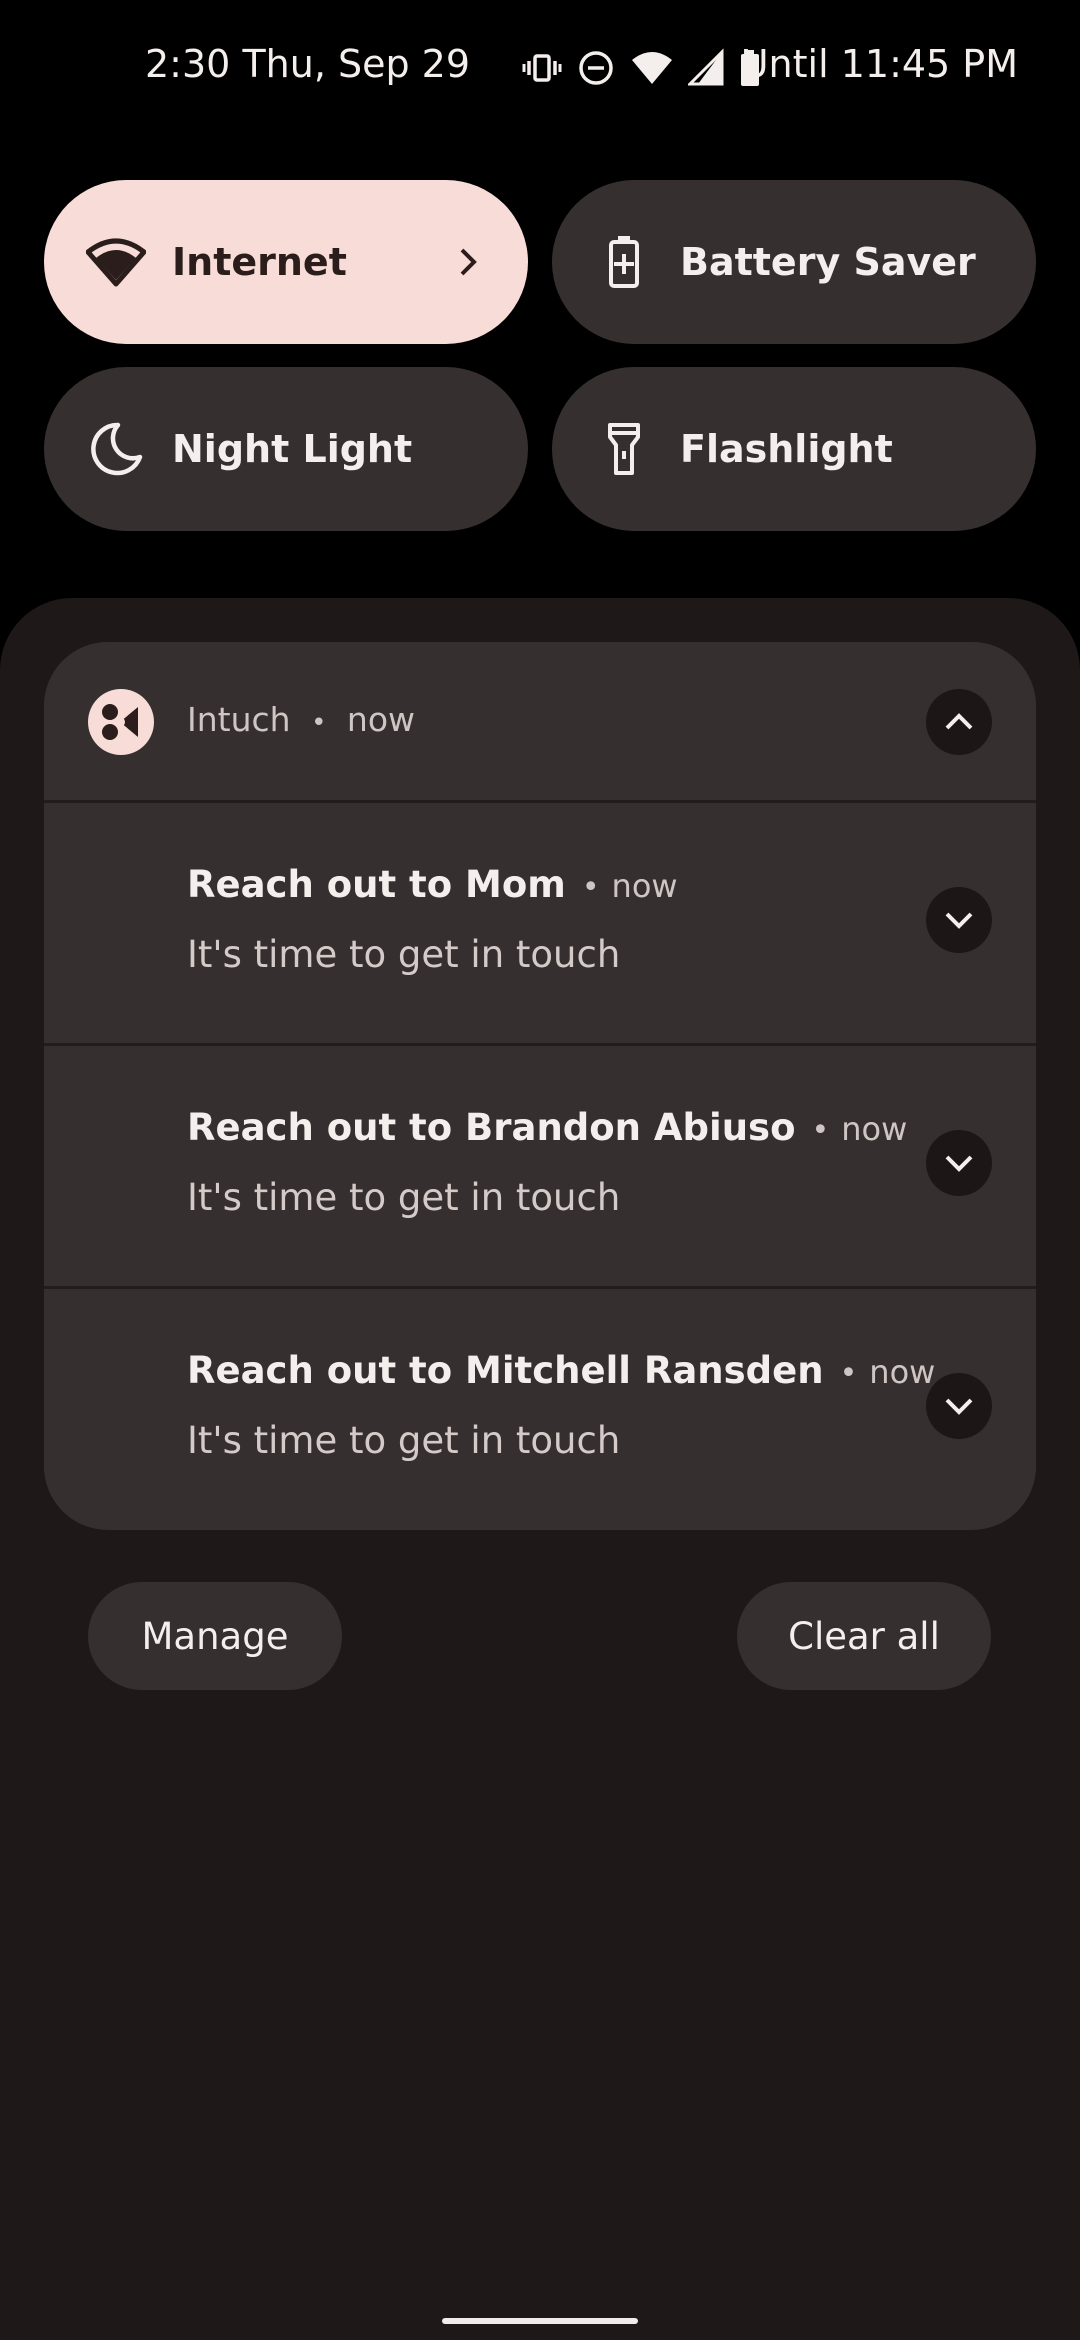 Image resolution: width=1080 pixels, height=2340 pixels. I want to click on notification-title-line: Reach out to Mitchell Ransden • now, so click(561, 1370).